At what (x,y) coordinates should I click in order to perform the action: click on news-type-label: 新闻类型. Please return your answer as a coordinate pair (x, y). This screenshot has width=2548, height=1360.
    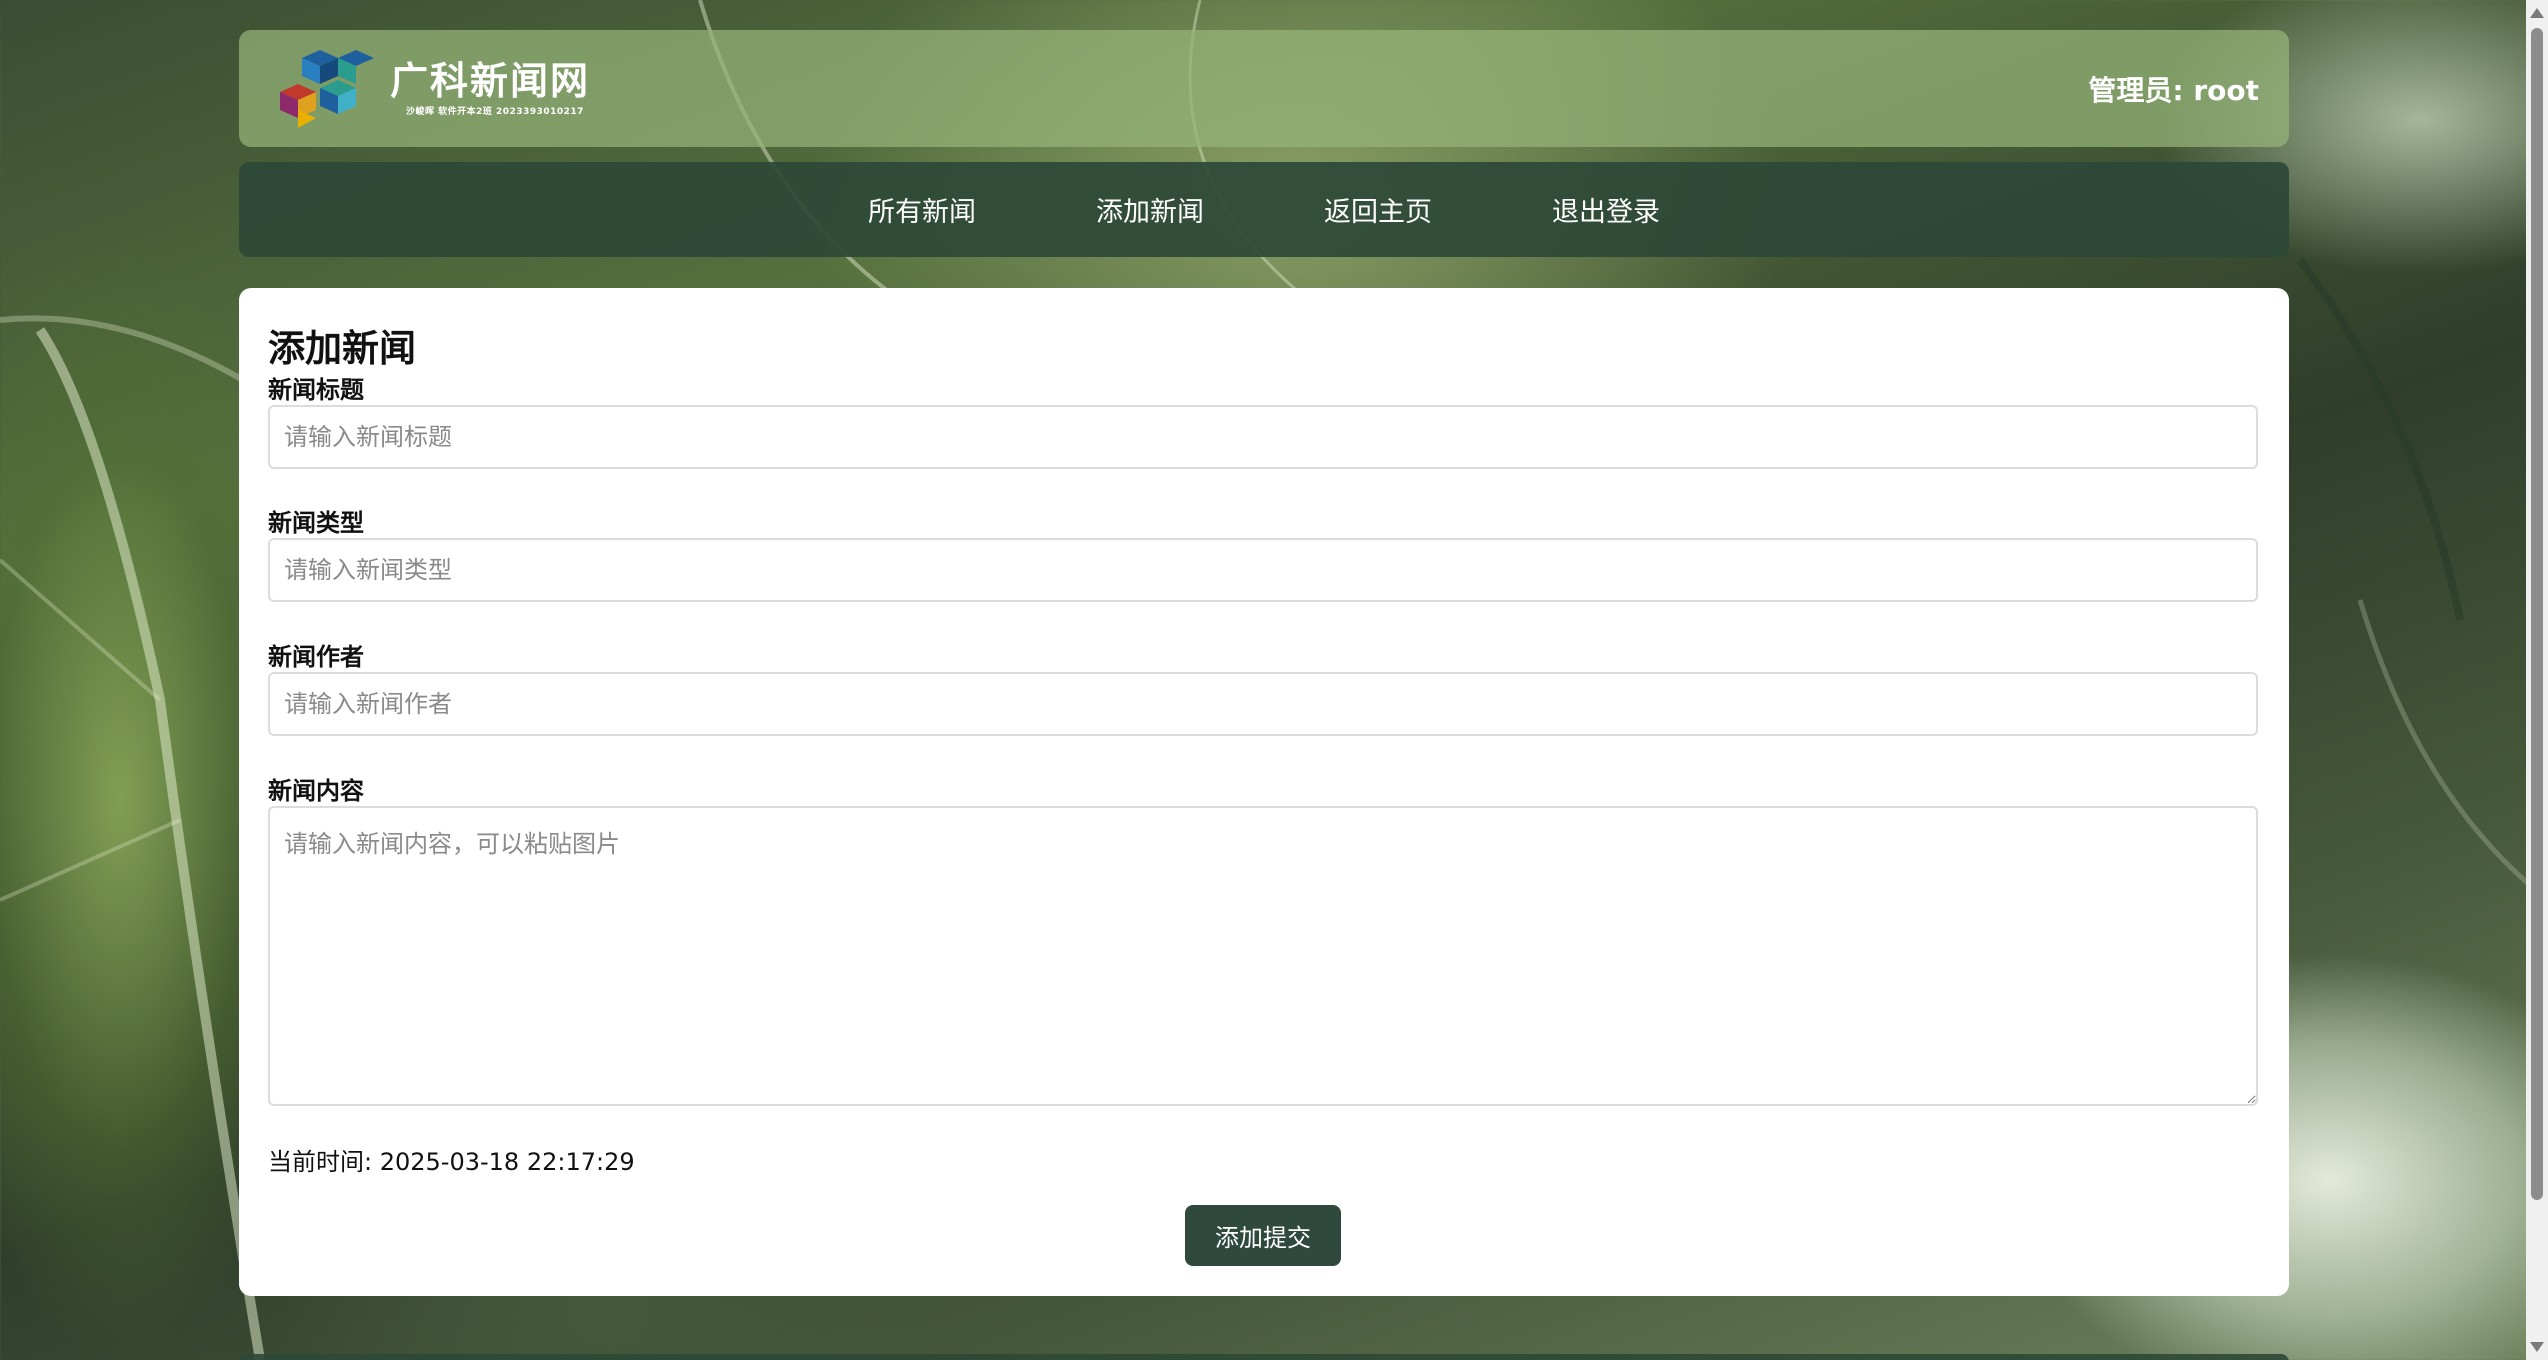
    Looking at the image, I should click on (316, 523).